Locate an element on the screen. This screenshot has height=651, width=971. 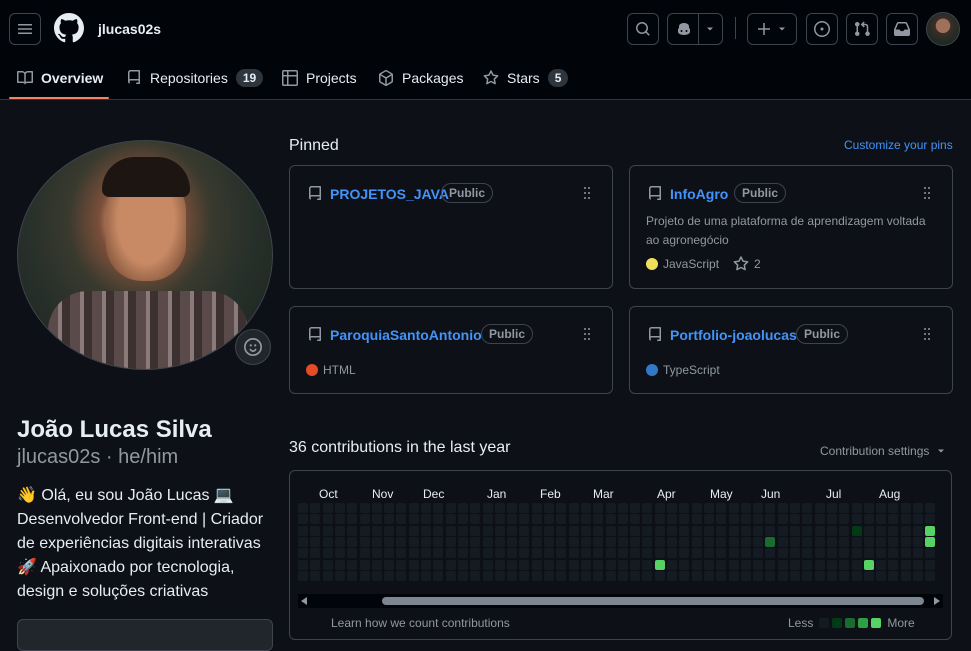
copilot-button is located at coordinates (695, 29).